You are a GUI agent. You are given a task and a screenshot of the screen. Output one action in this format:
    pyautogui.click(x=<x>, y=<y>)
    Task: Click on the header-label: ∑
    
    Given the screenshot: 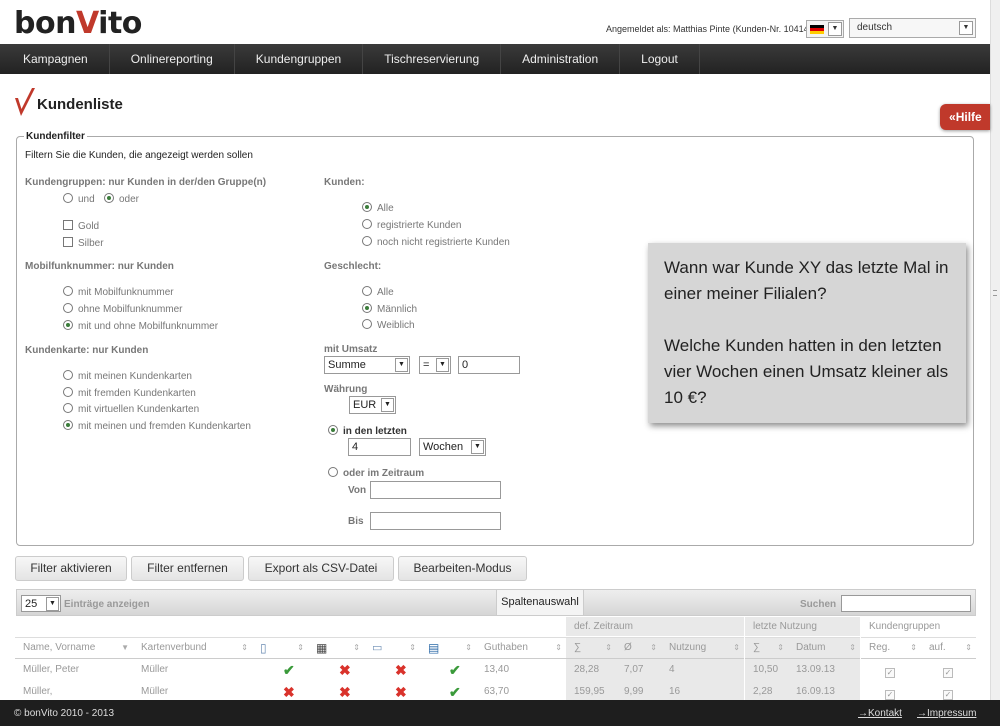 What is the action you would take?
    pyautogui.click(x=578, y=647)
    